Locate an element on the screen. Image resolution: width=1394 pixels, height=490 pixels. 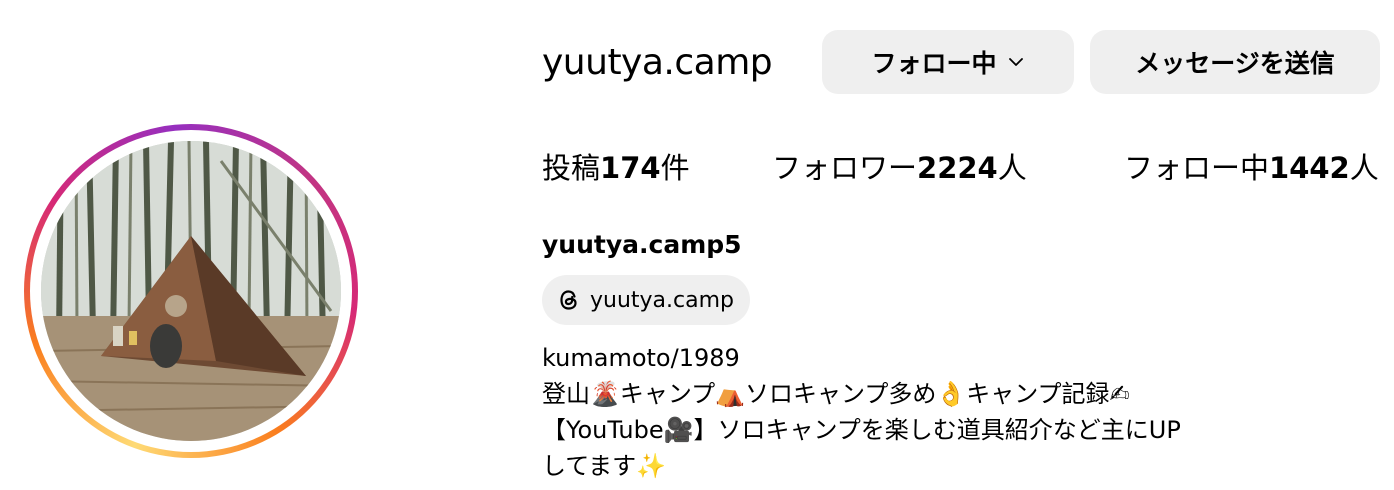
followers-unit: 人 is located at coordinates (1012, 168).